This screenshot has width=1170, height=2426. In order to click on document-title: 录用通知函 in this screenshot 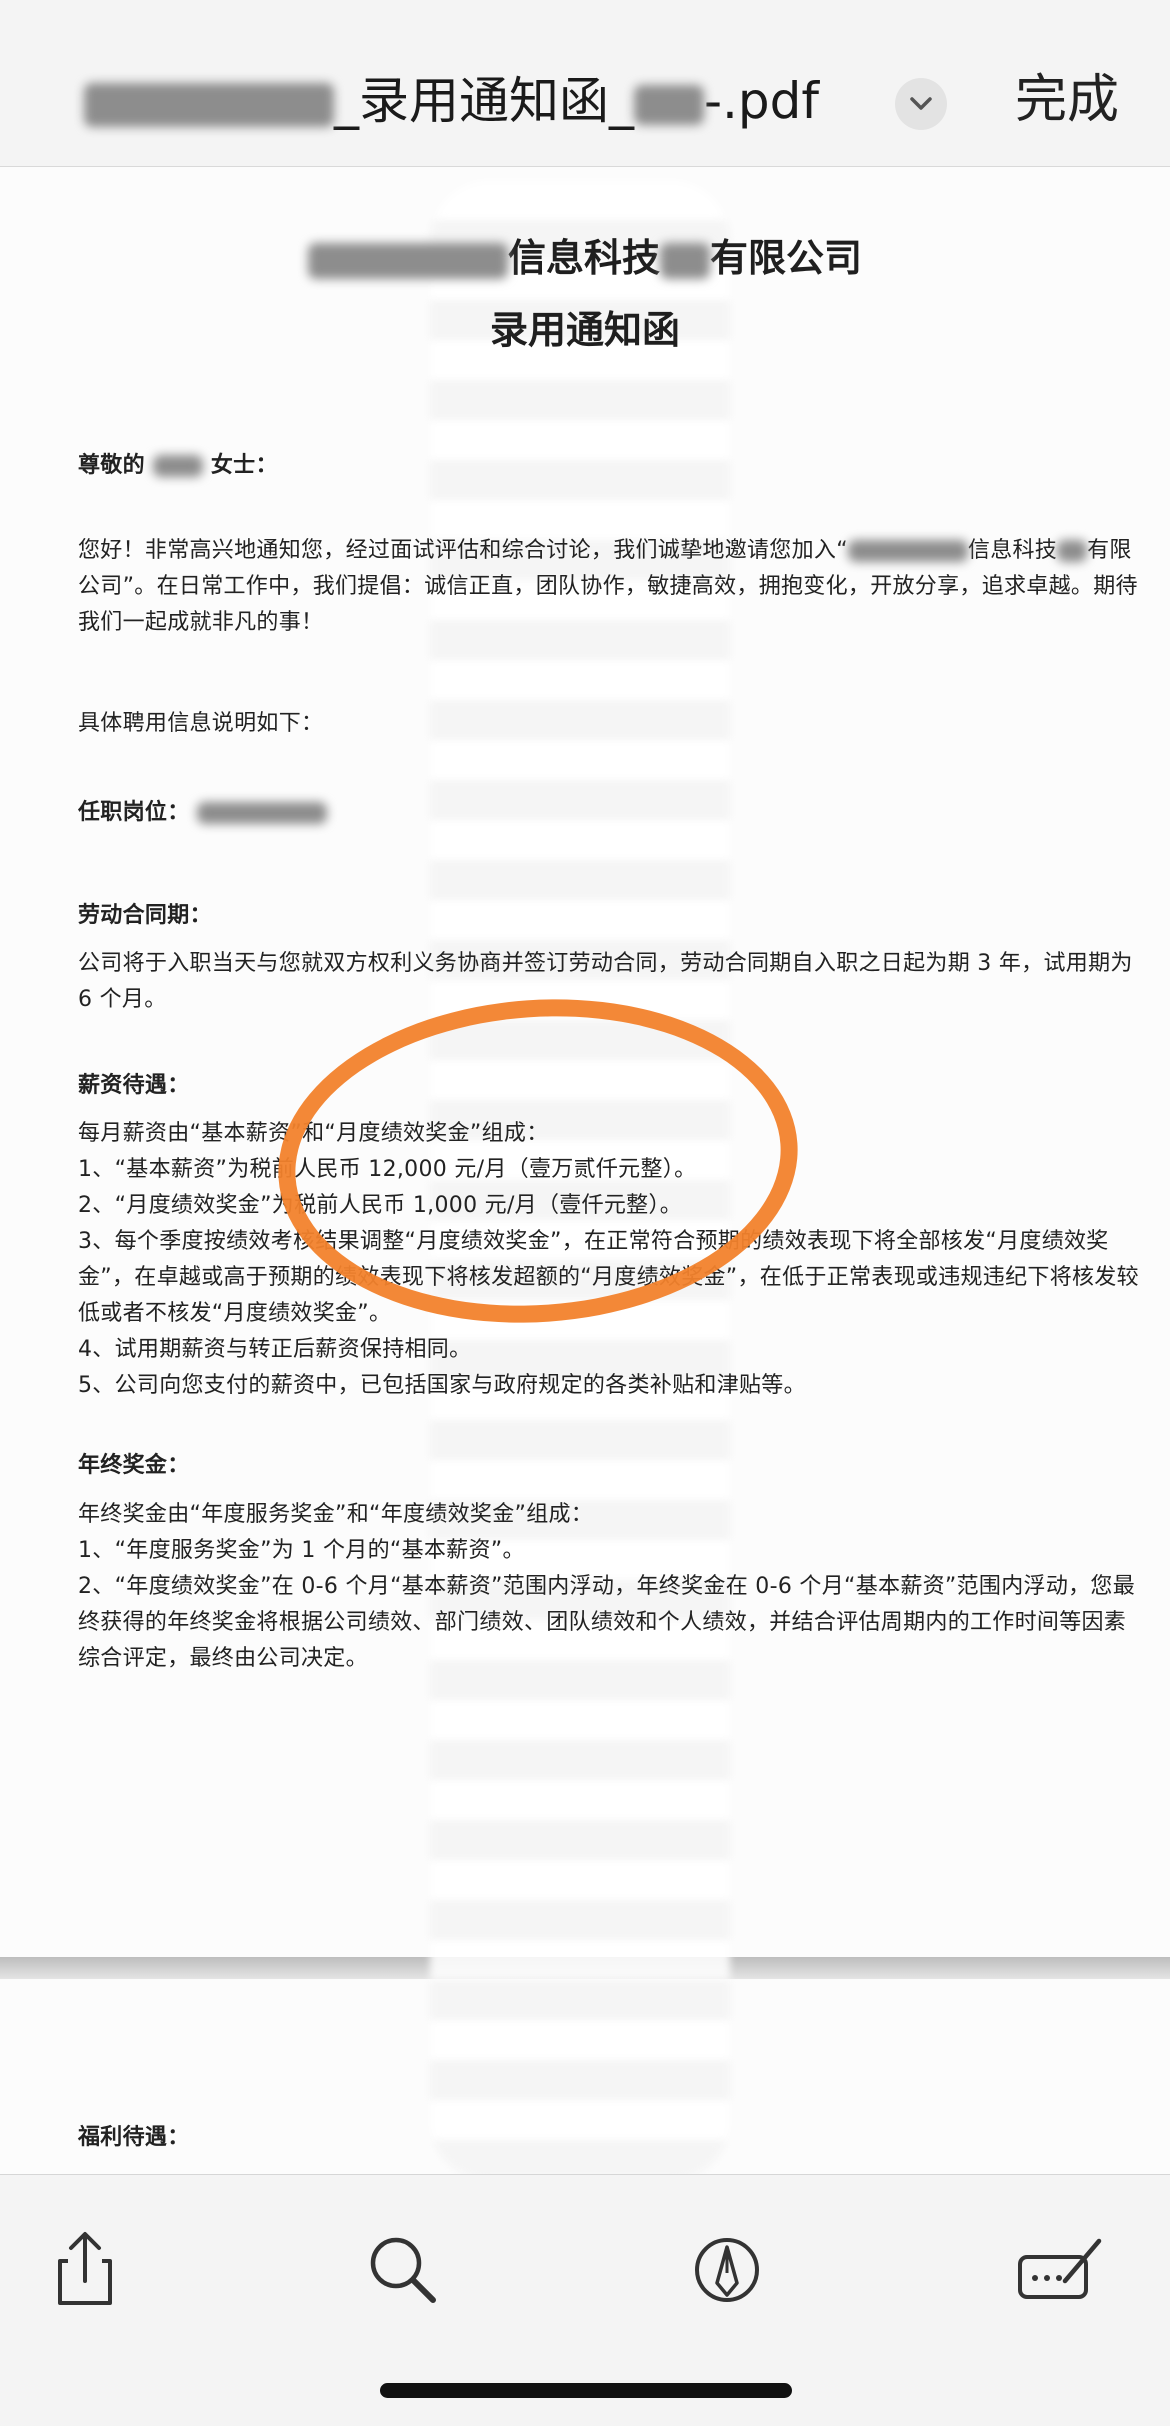, I will do `click(584, 330)`.